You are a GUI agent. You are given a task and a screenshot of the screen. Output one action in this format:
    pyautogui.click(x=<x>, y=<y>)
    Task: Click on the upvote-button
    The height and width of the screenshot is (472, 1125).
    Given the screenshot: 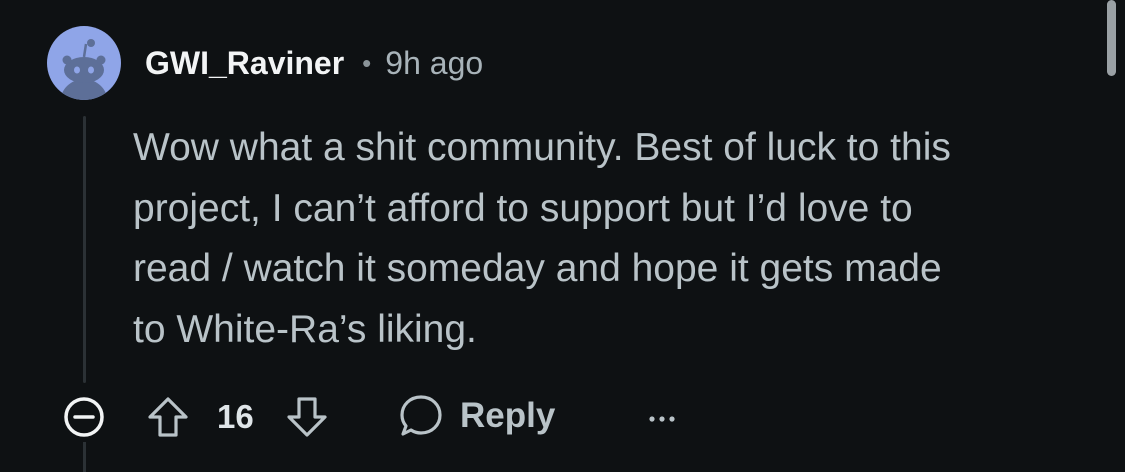 What is the action you would take?
    pyautogui.click(x=168, y=417)
    